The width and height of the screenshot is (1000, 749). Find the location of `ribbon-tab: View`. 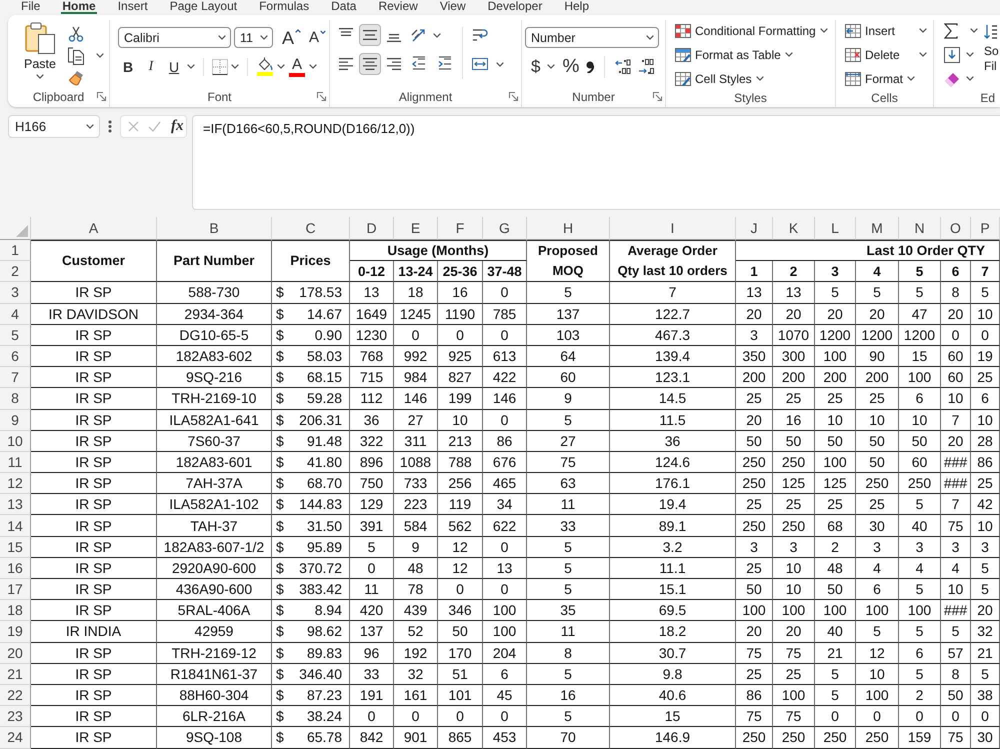

ribbon-tab: View is located at coordinates (452, 7).